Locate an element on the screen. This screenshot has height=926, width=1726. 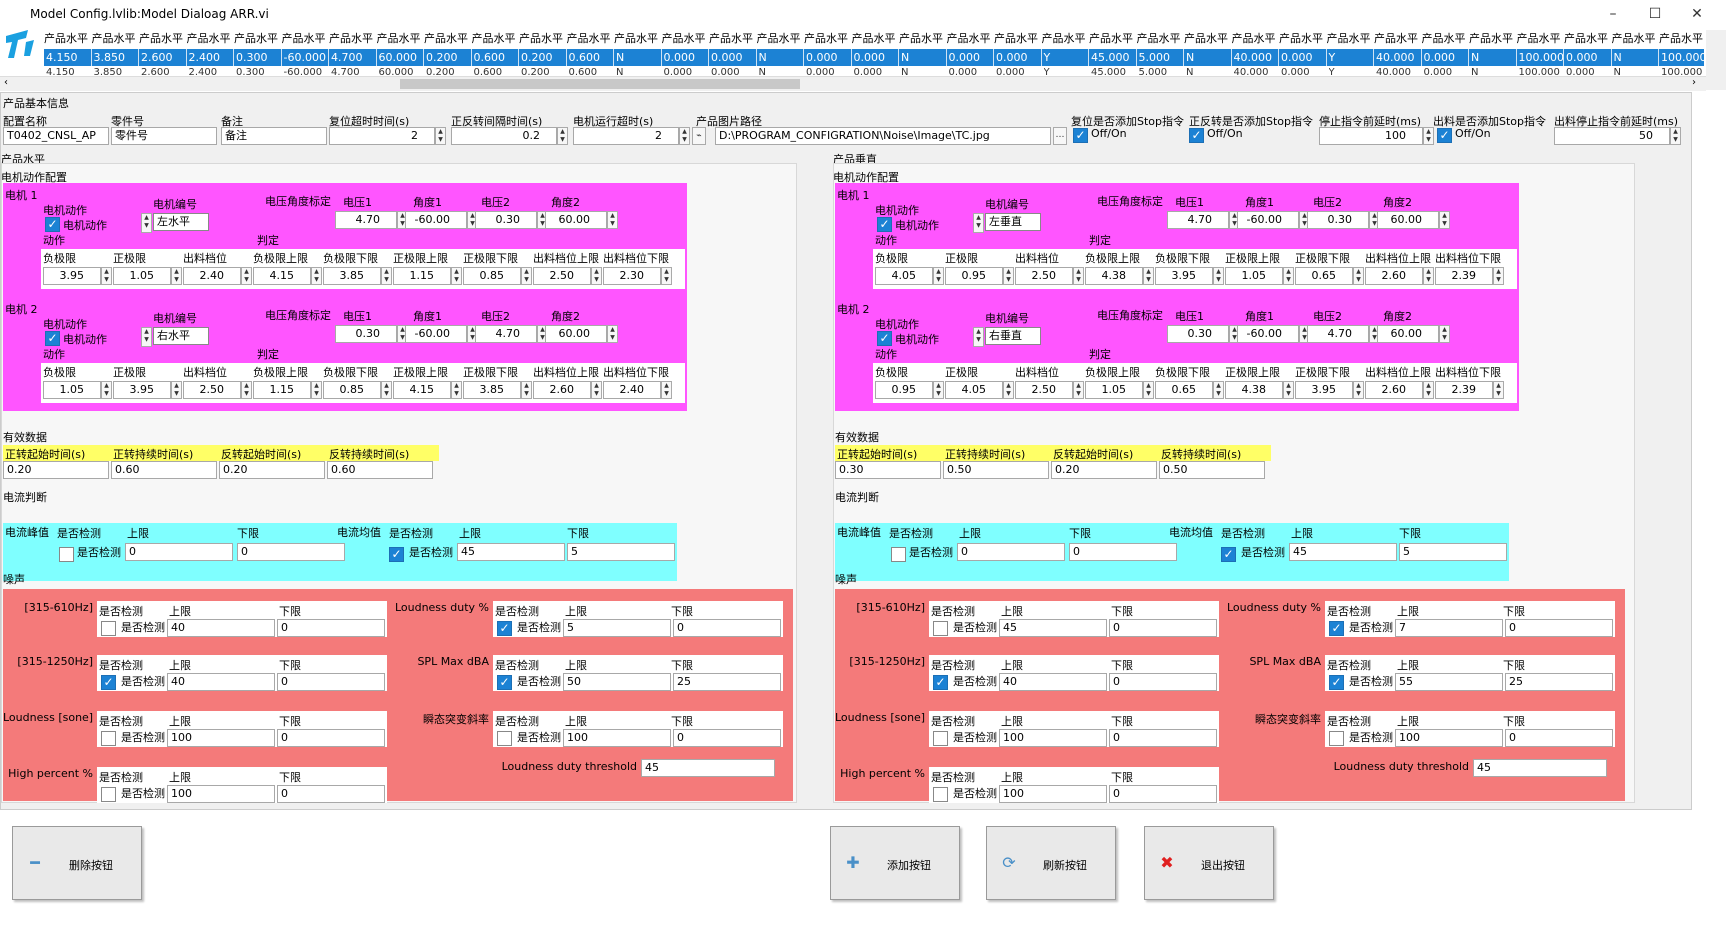
vertical-m1-number-select: 左垂直 is located at coordinates (1013, 222).